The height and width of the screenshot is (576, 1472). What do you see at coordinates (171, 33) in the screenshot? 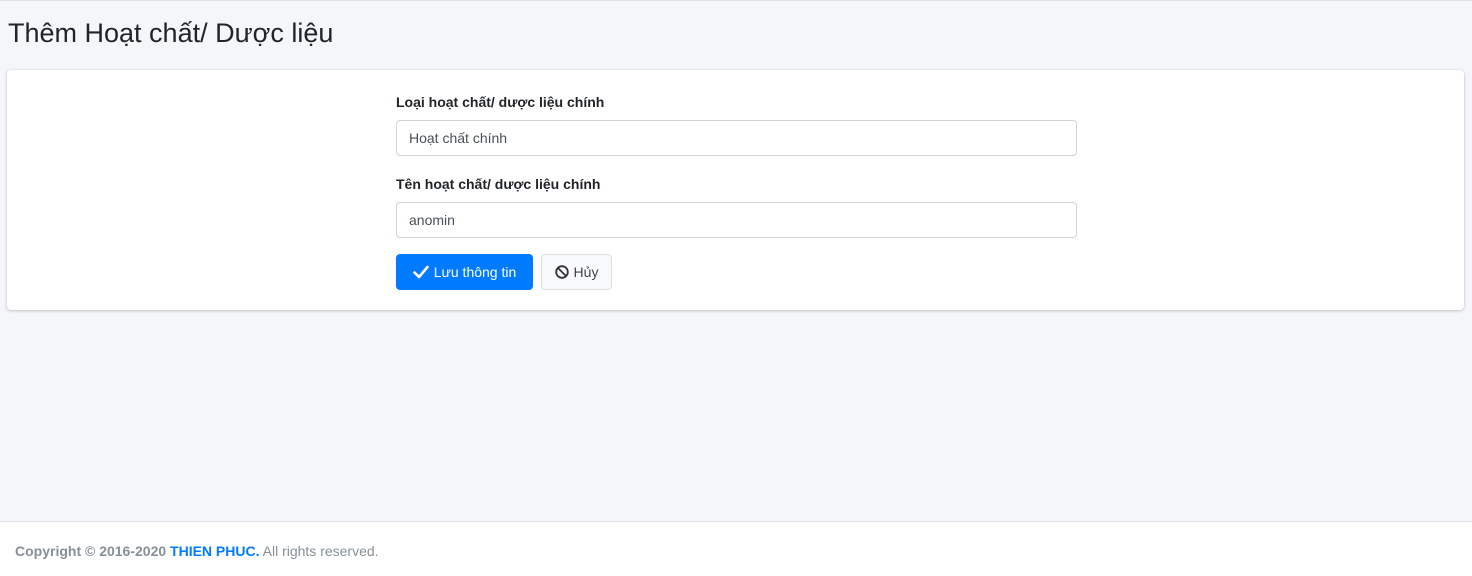
I see `page-title: Thêm Hoạt chất/ Dược liệu` at bounding box center [171, 33].